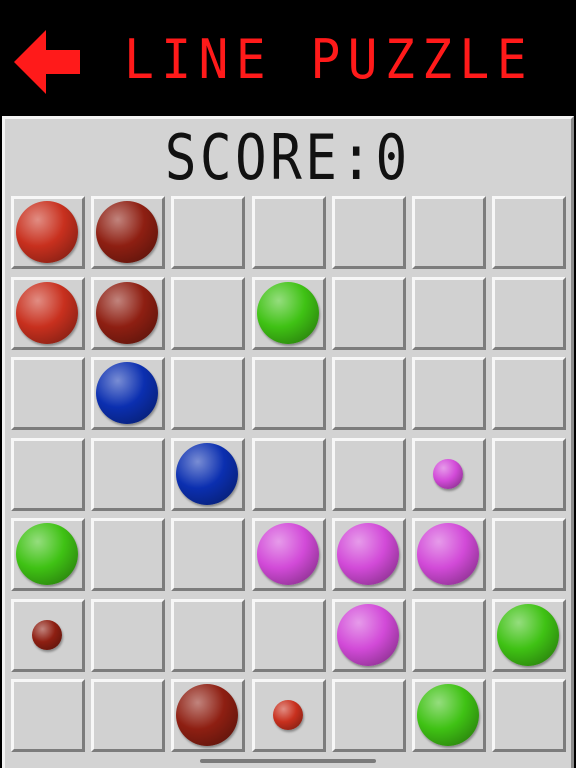  I want to click on back-button, so click(47, 62).